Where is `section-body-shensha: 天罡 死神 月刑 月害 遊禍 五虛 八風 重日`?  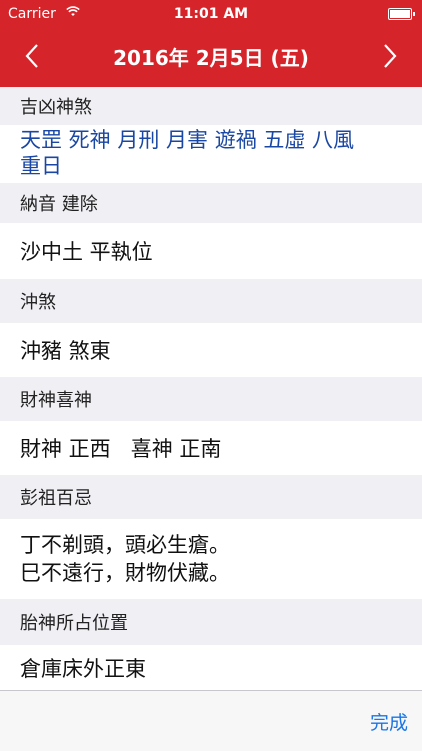
section-body-shensha: 天罡 死神 月刑 月害 遊禍 五虛 八風 重日 is located at coordinates (211, 154).